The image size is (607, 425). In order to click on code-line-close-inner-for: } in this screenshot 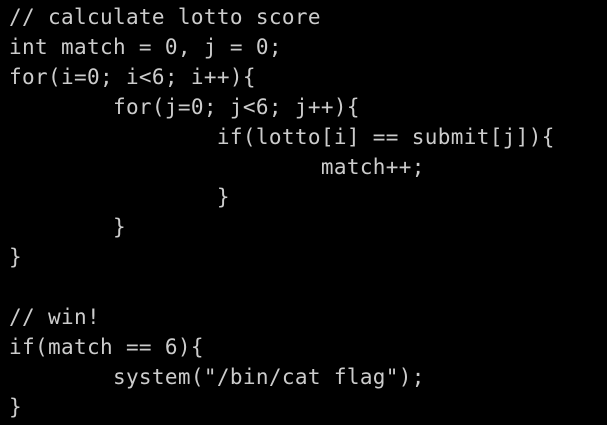, I will do `click(67, 227)`.